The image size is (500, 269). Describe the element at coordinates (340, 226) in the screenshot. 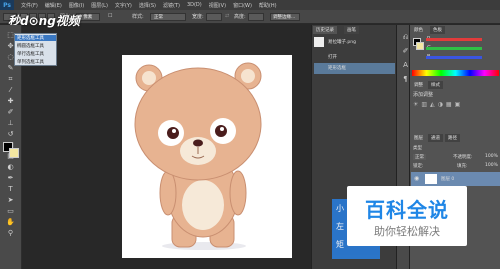

I see `caption-line-2: 左` at that location.